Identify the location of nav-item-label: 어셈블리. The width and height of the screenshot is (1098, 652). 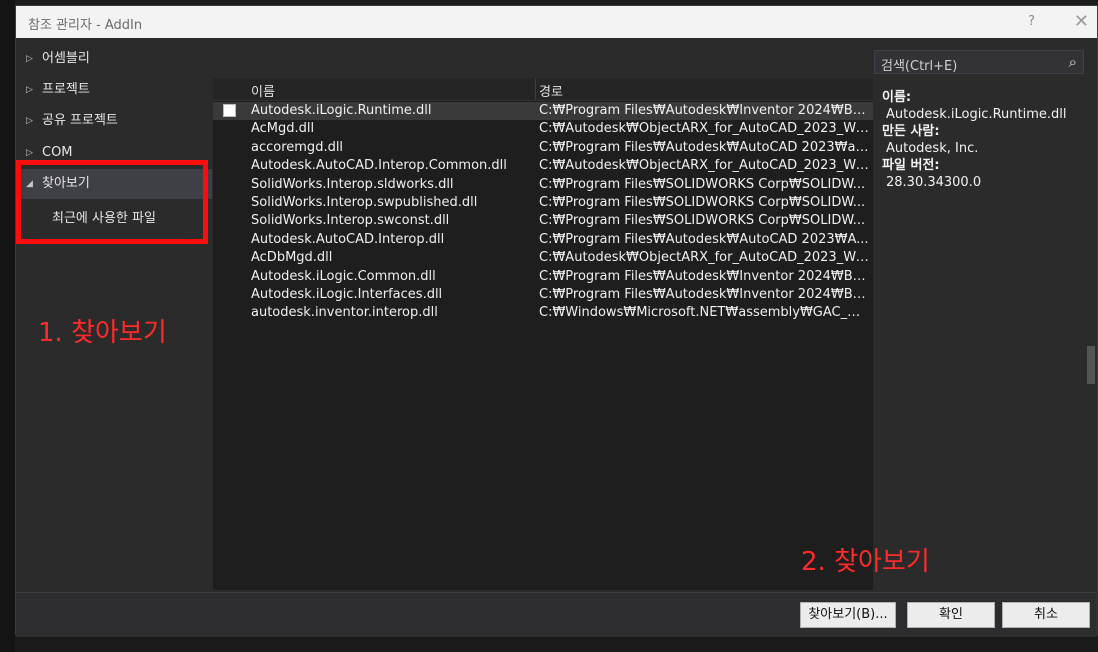
(66, 58).